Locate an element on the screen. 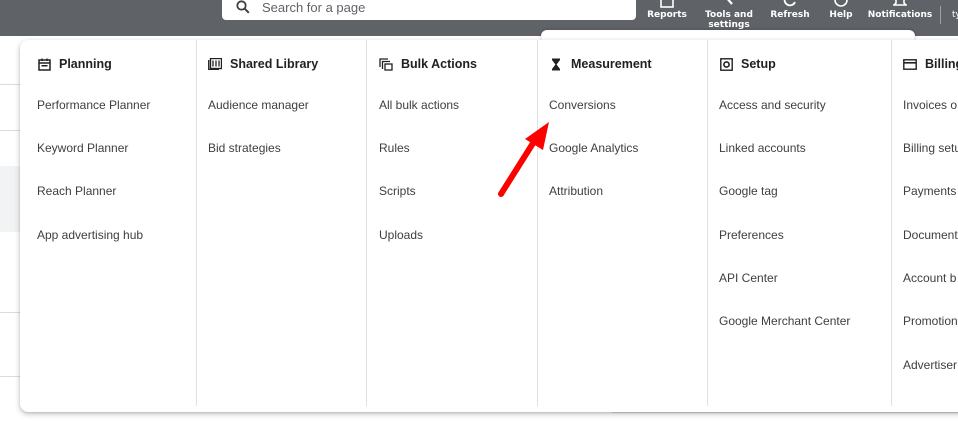  help-label: Help is located at coordinates (841, 15).